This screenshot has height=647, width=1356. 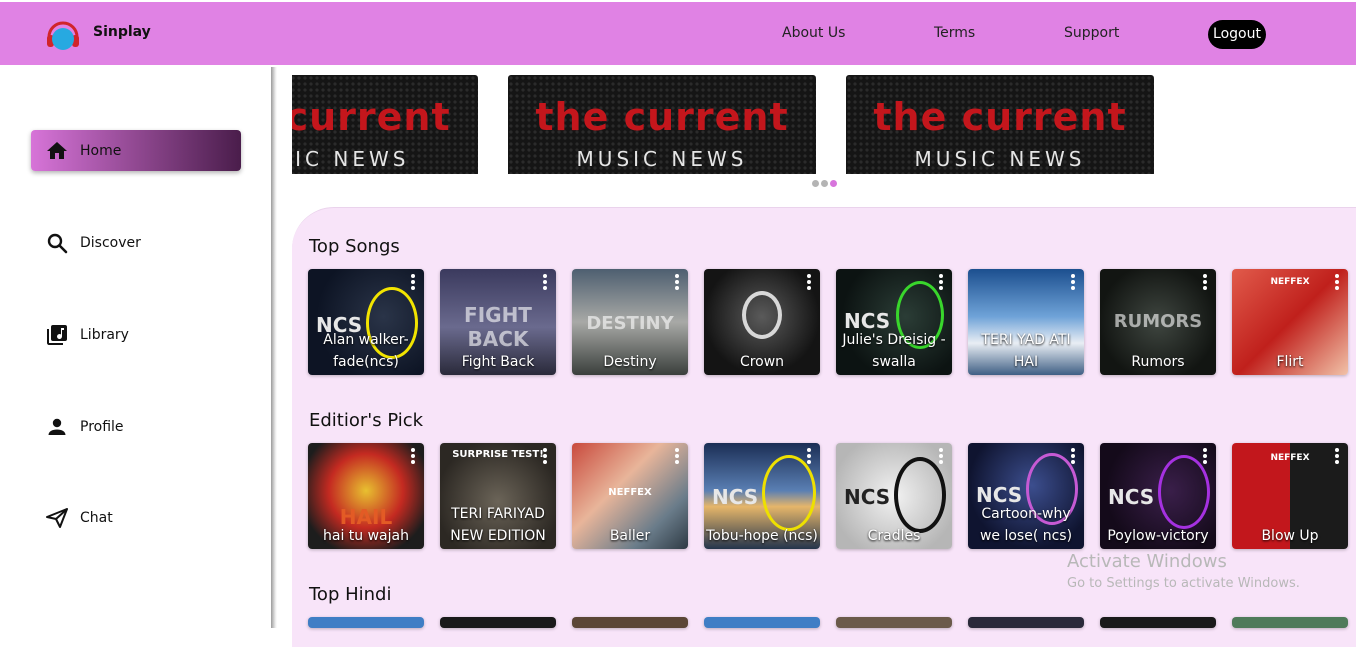 I want to click on song-card: NCS Tobu-hope (ncs), so click(x=762, y=496).